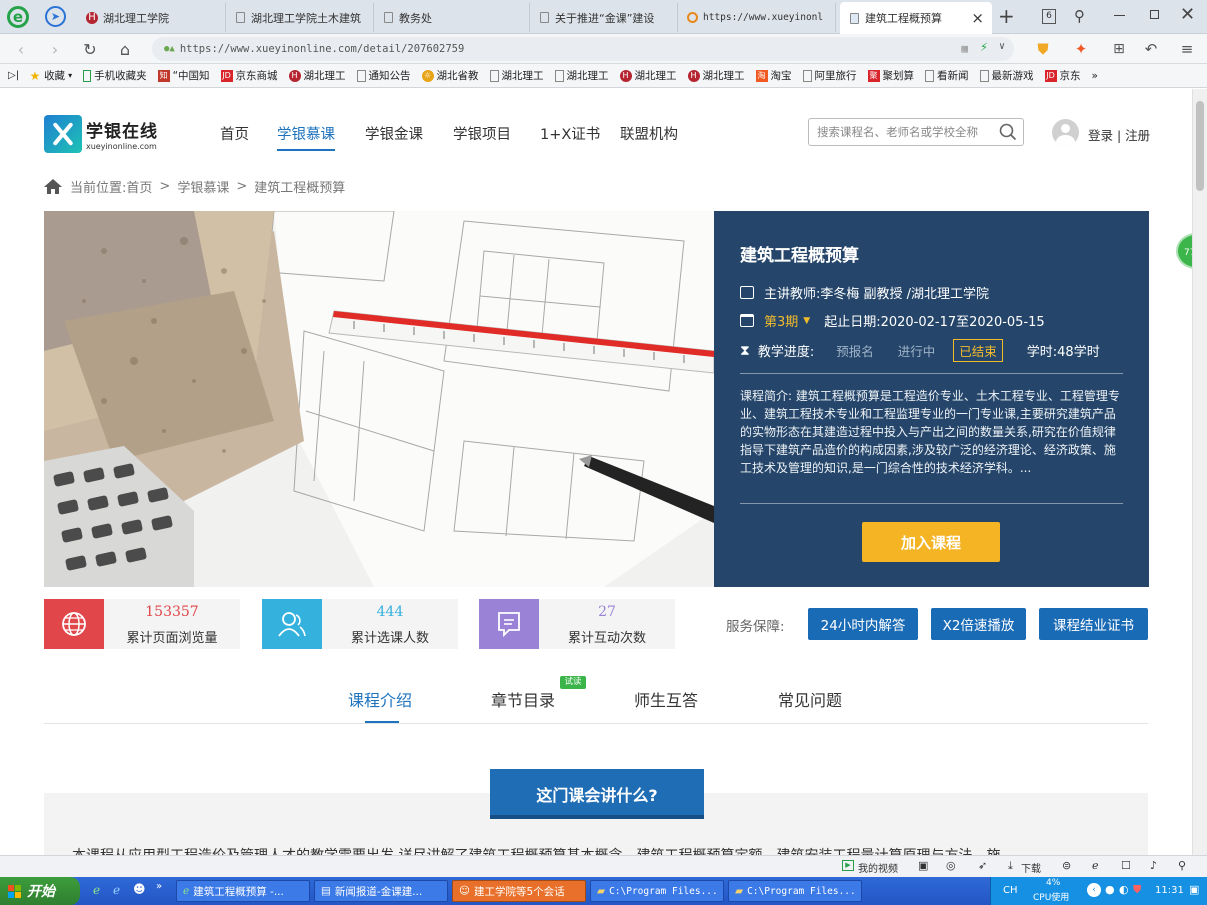 This screenshot has width=1207, height=905. What do you see at coordinates (383, 75) in the screenshot?
I see `bookmark-item: 通知公告` at bounding box center [383, 75].